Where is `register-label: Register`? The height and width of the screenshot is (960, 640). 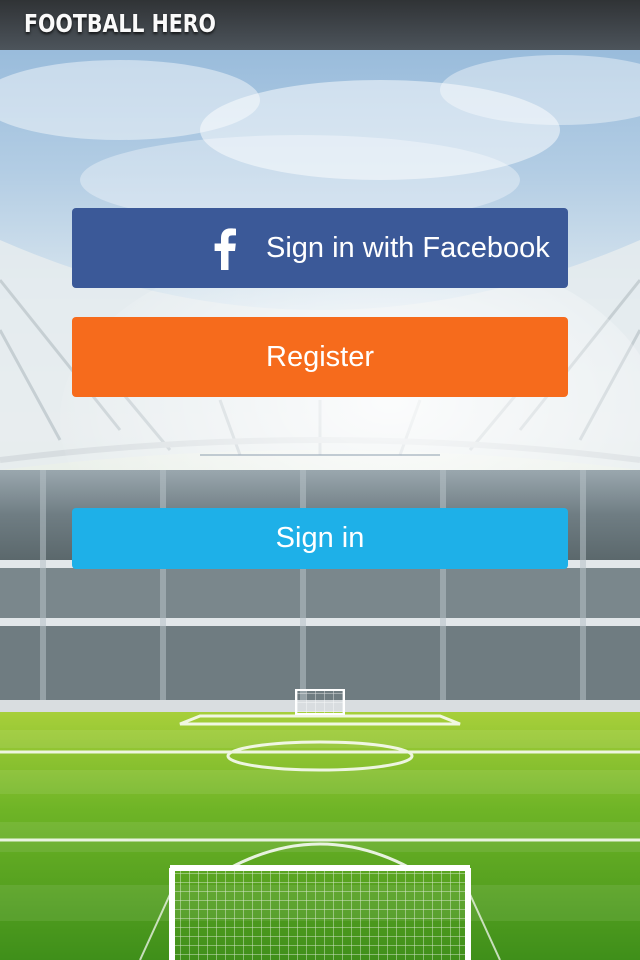 register-label: Register is located at coordinates (320, 356).